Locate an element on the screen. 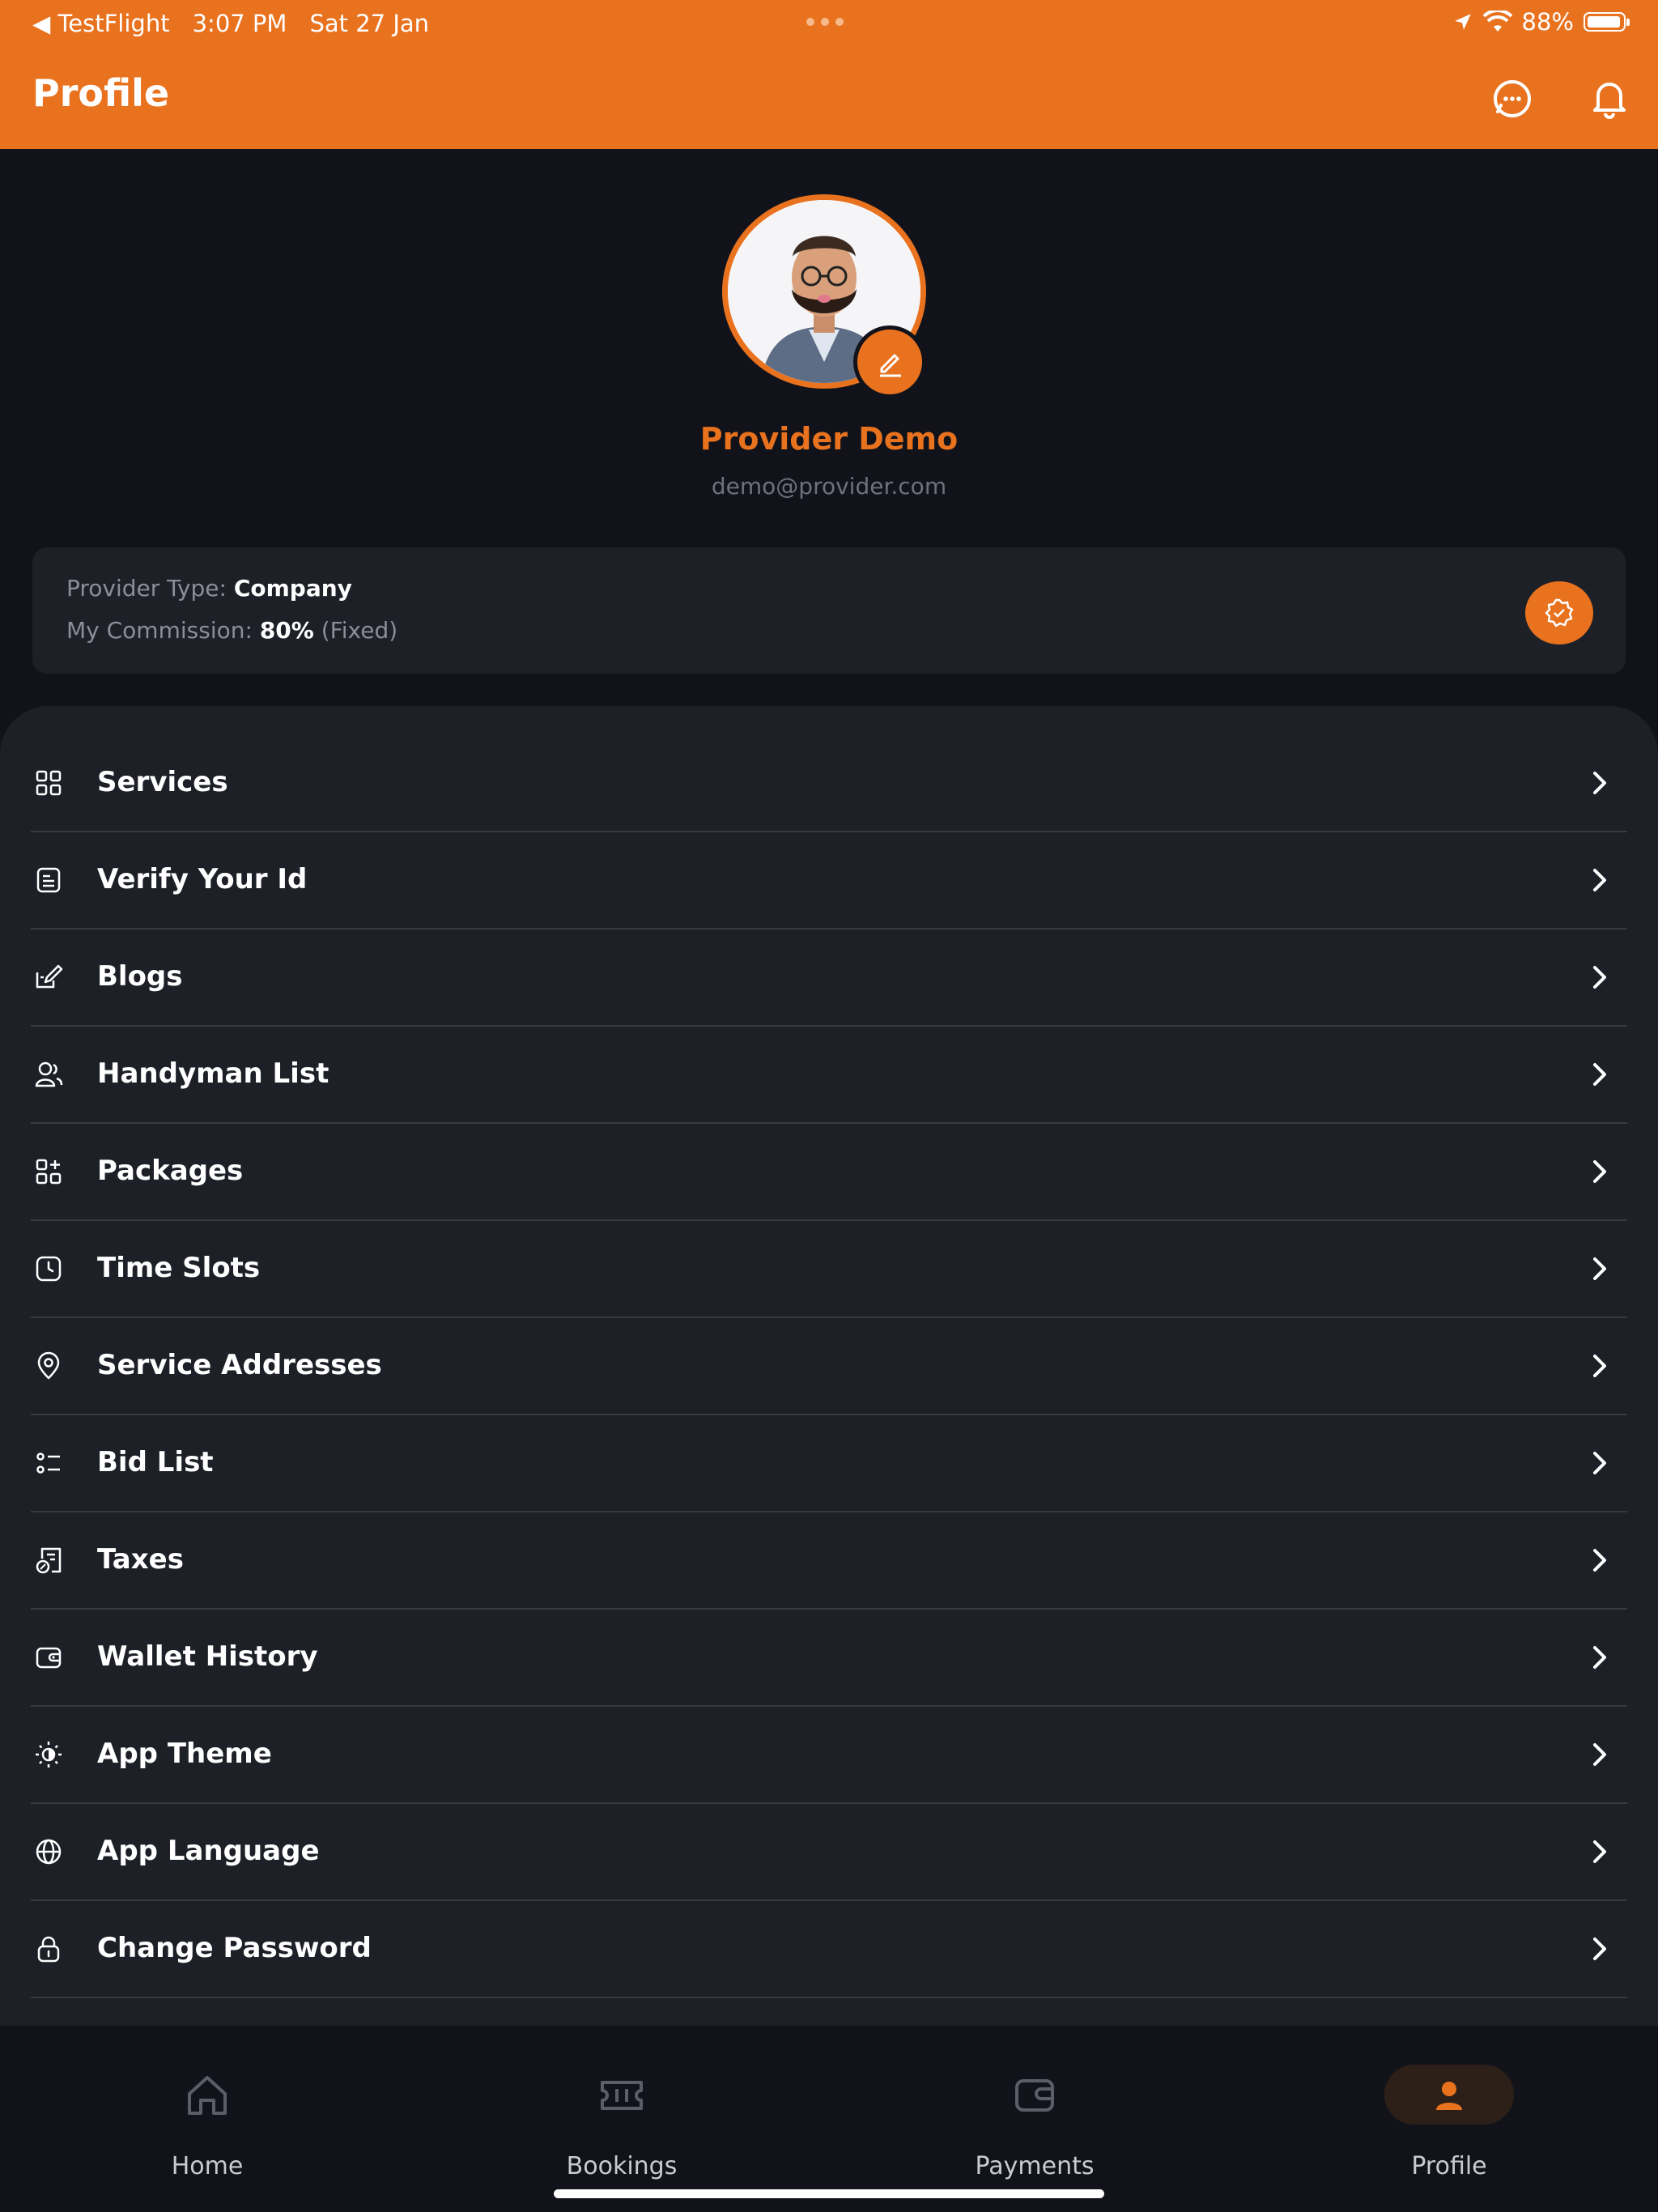  menu-item-verify-id: Verify Your Id is located at coordinates (829, 881).